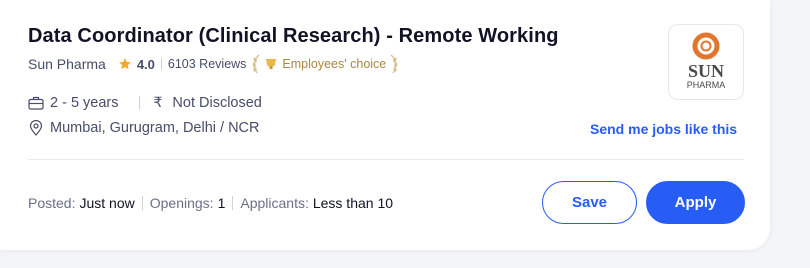 This screenshot has width=810, height=268. What do you see at coordinates (386, 159) in the screenshot?
I see `card-divider` at bounding box center [386, 159].